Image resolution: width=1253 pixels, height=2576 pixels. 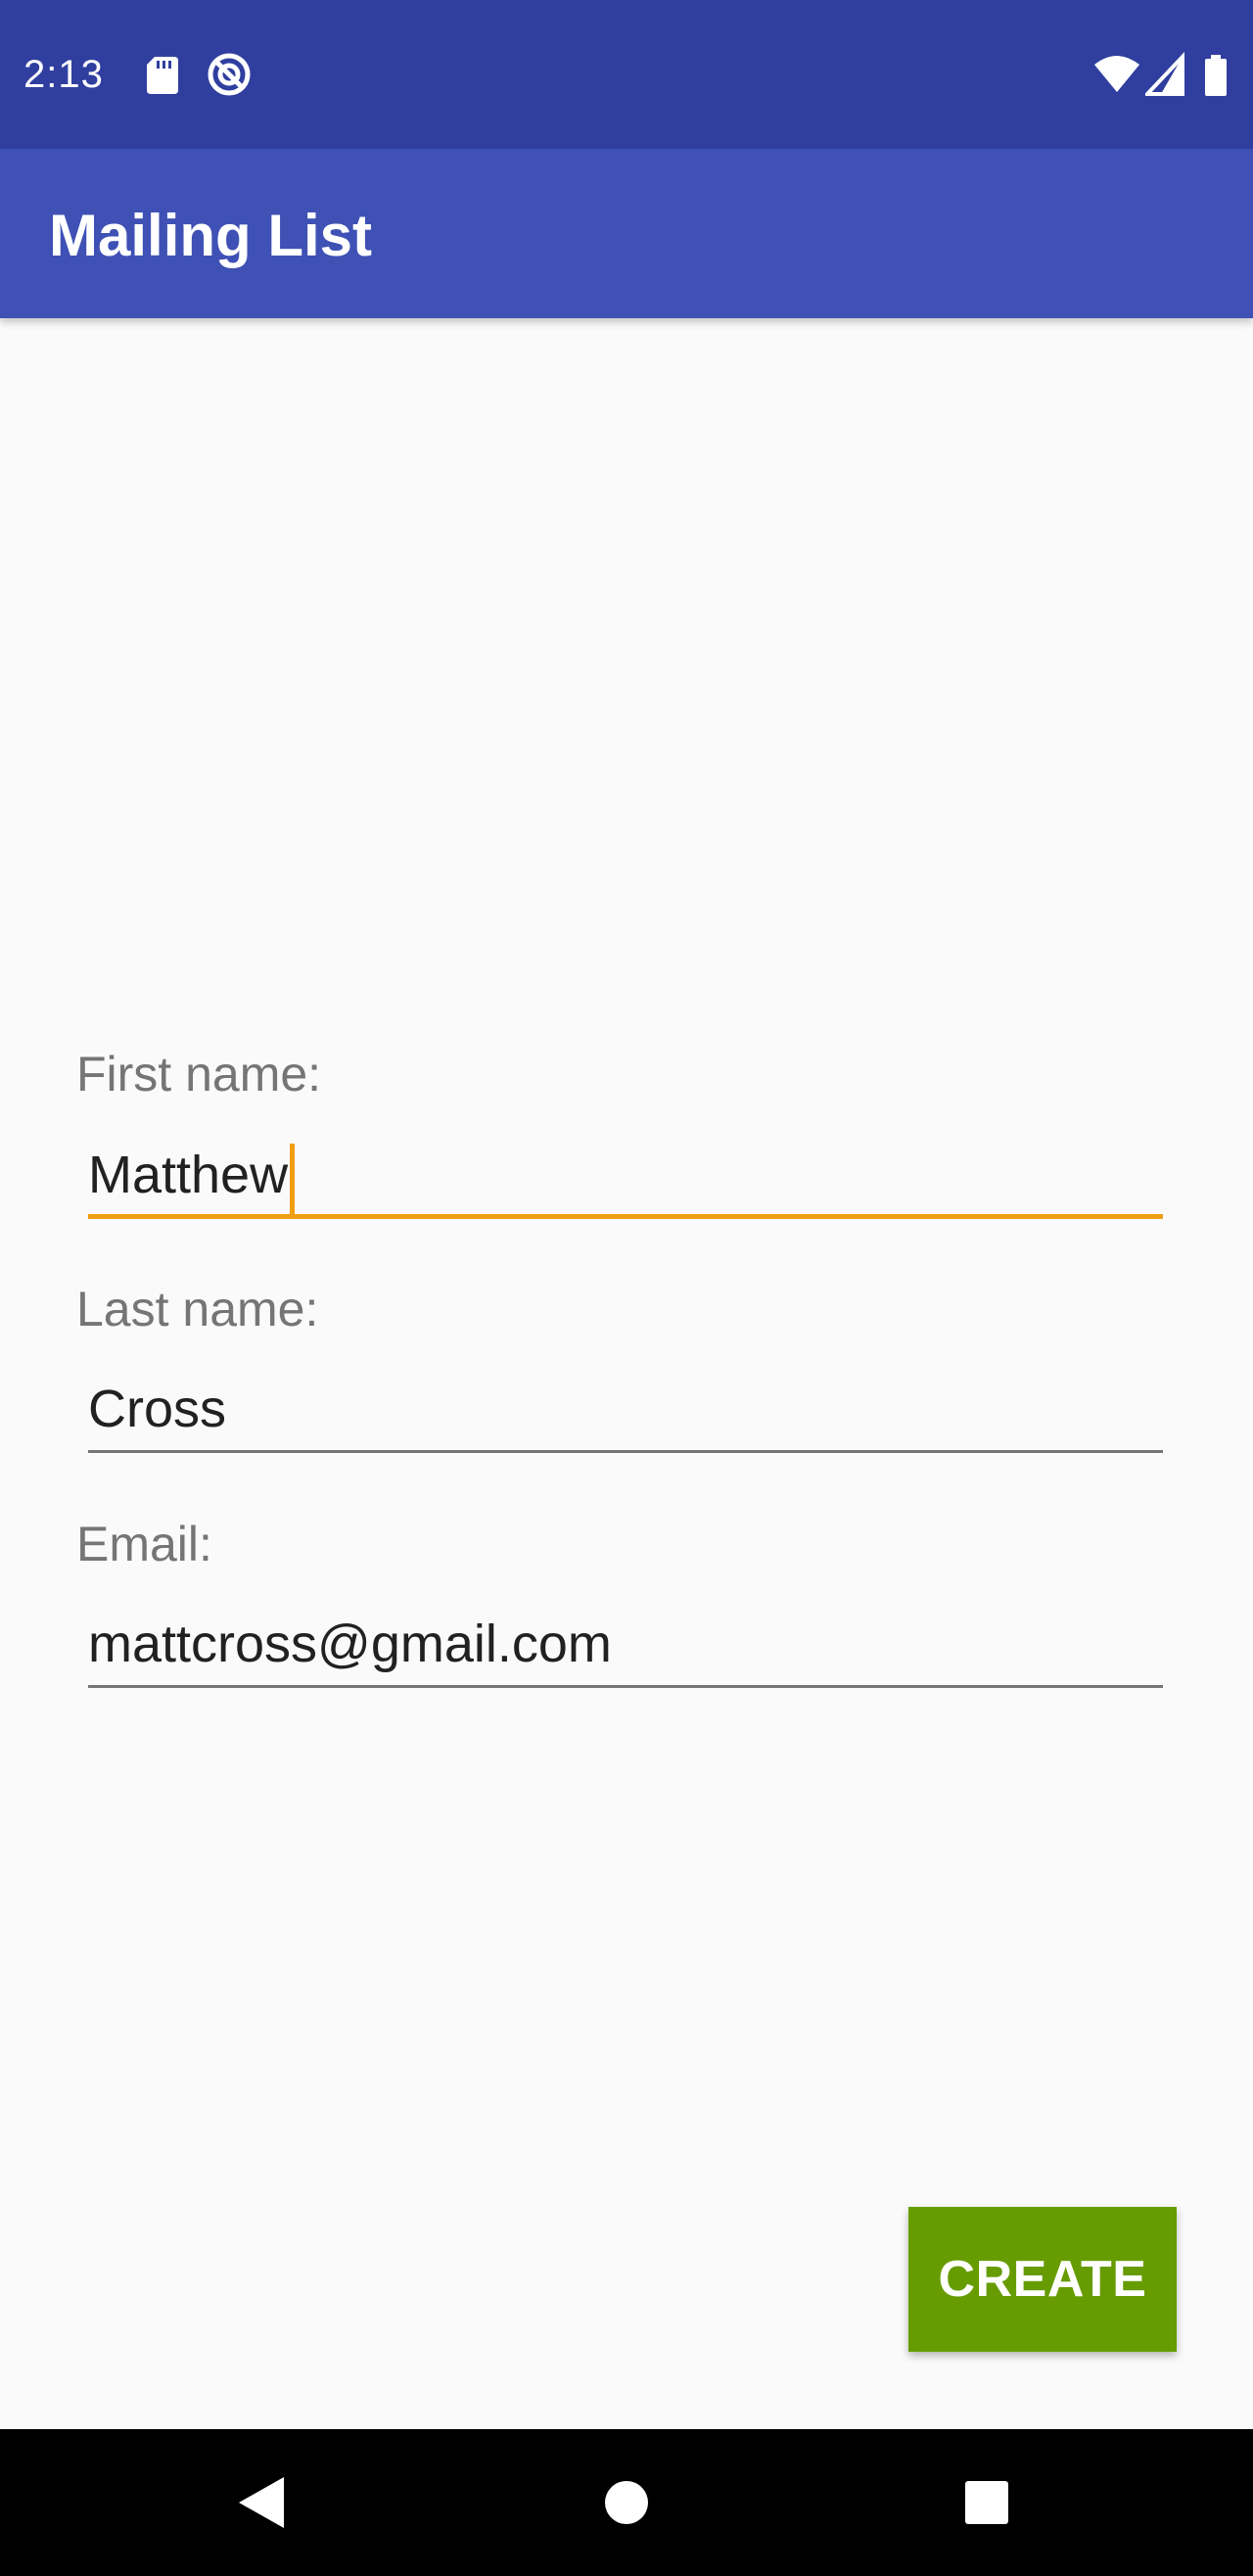 What do you see at coordinates (293, 1178) in the screenshot?
I see `text-cursor` at bounding box center [293, 1178].